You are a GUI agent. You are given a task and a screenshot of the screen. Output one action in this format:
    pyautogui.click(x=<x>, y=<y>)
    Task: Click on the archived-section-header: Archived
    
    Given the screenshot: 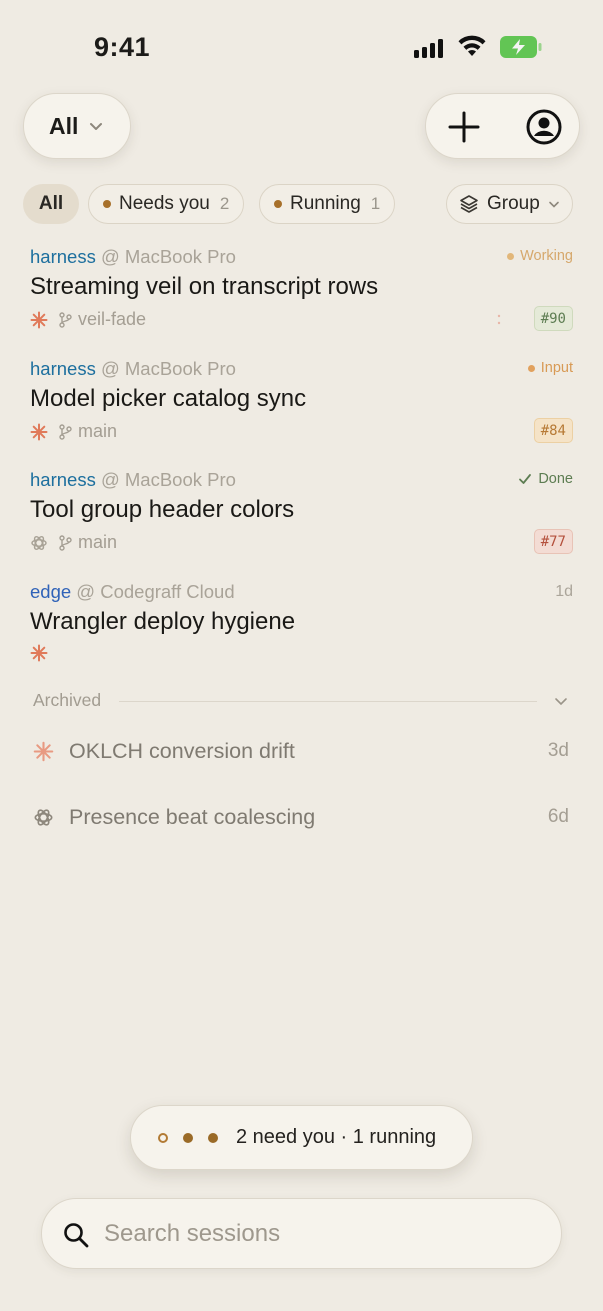 What is the action you would take?
    pyautogui.click(x=302, y=701)
    